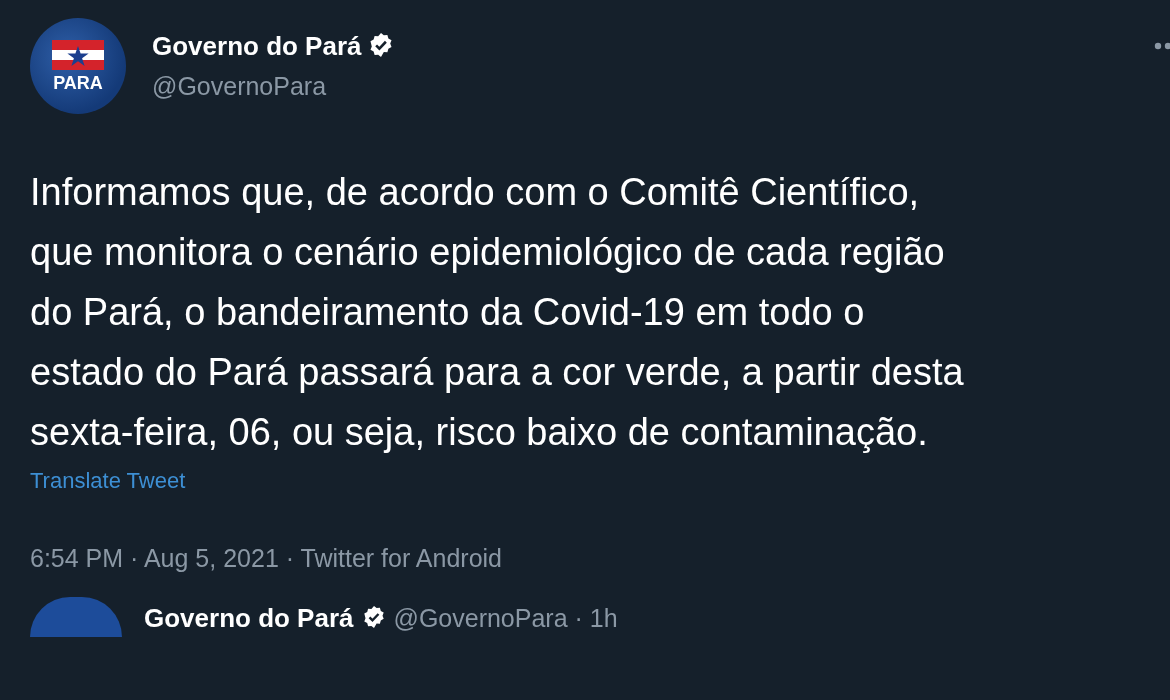 This screenshot has height=700, width=1170. I want to click on author-handle-time: @GovernoPara · 1h, so click(505, 618).